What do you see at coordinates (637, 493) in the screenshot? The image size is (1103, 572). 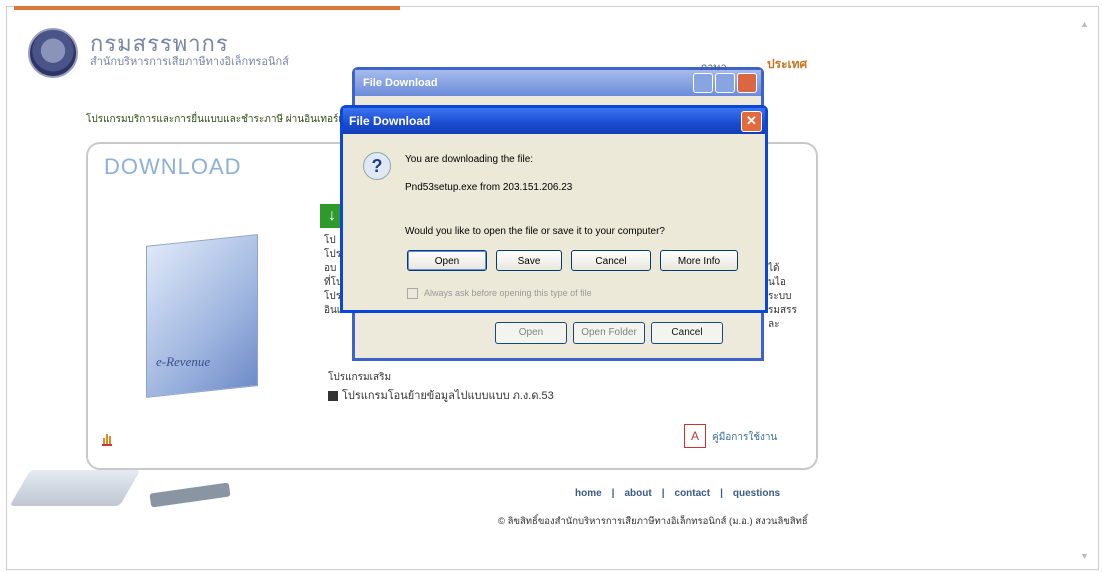 I see `footer-link-about: about` at bounding box center [637, 493].